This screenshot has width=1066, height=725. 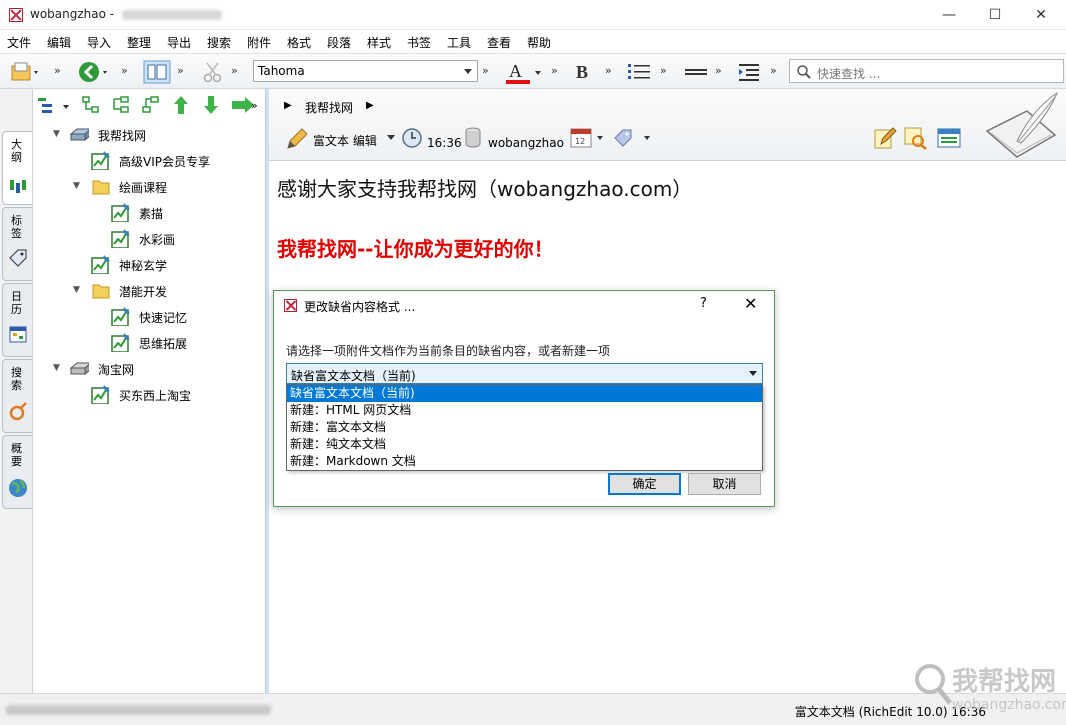 I want to click on help-button: ?, so click(x=703, y=303).